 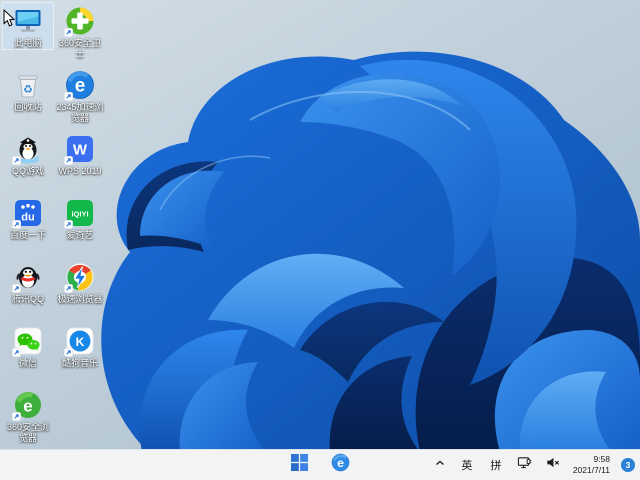 I want to click on desktop-icon-recycle-bin: ♻ 回收站, so click(x=28, y=90).